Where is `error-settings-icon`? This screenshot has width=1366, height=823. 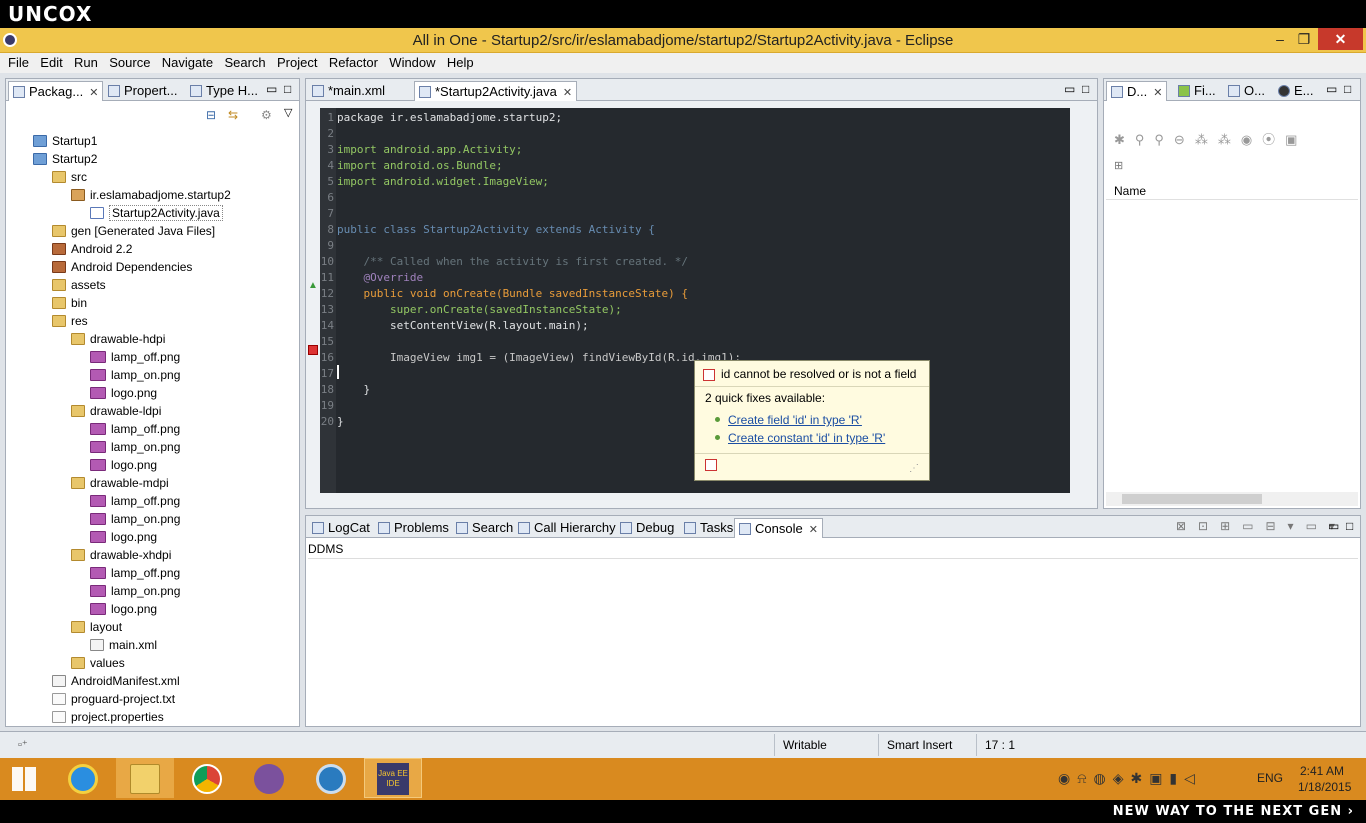
error-settings-icon is located at coordinates (711, 465).